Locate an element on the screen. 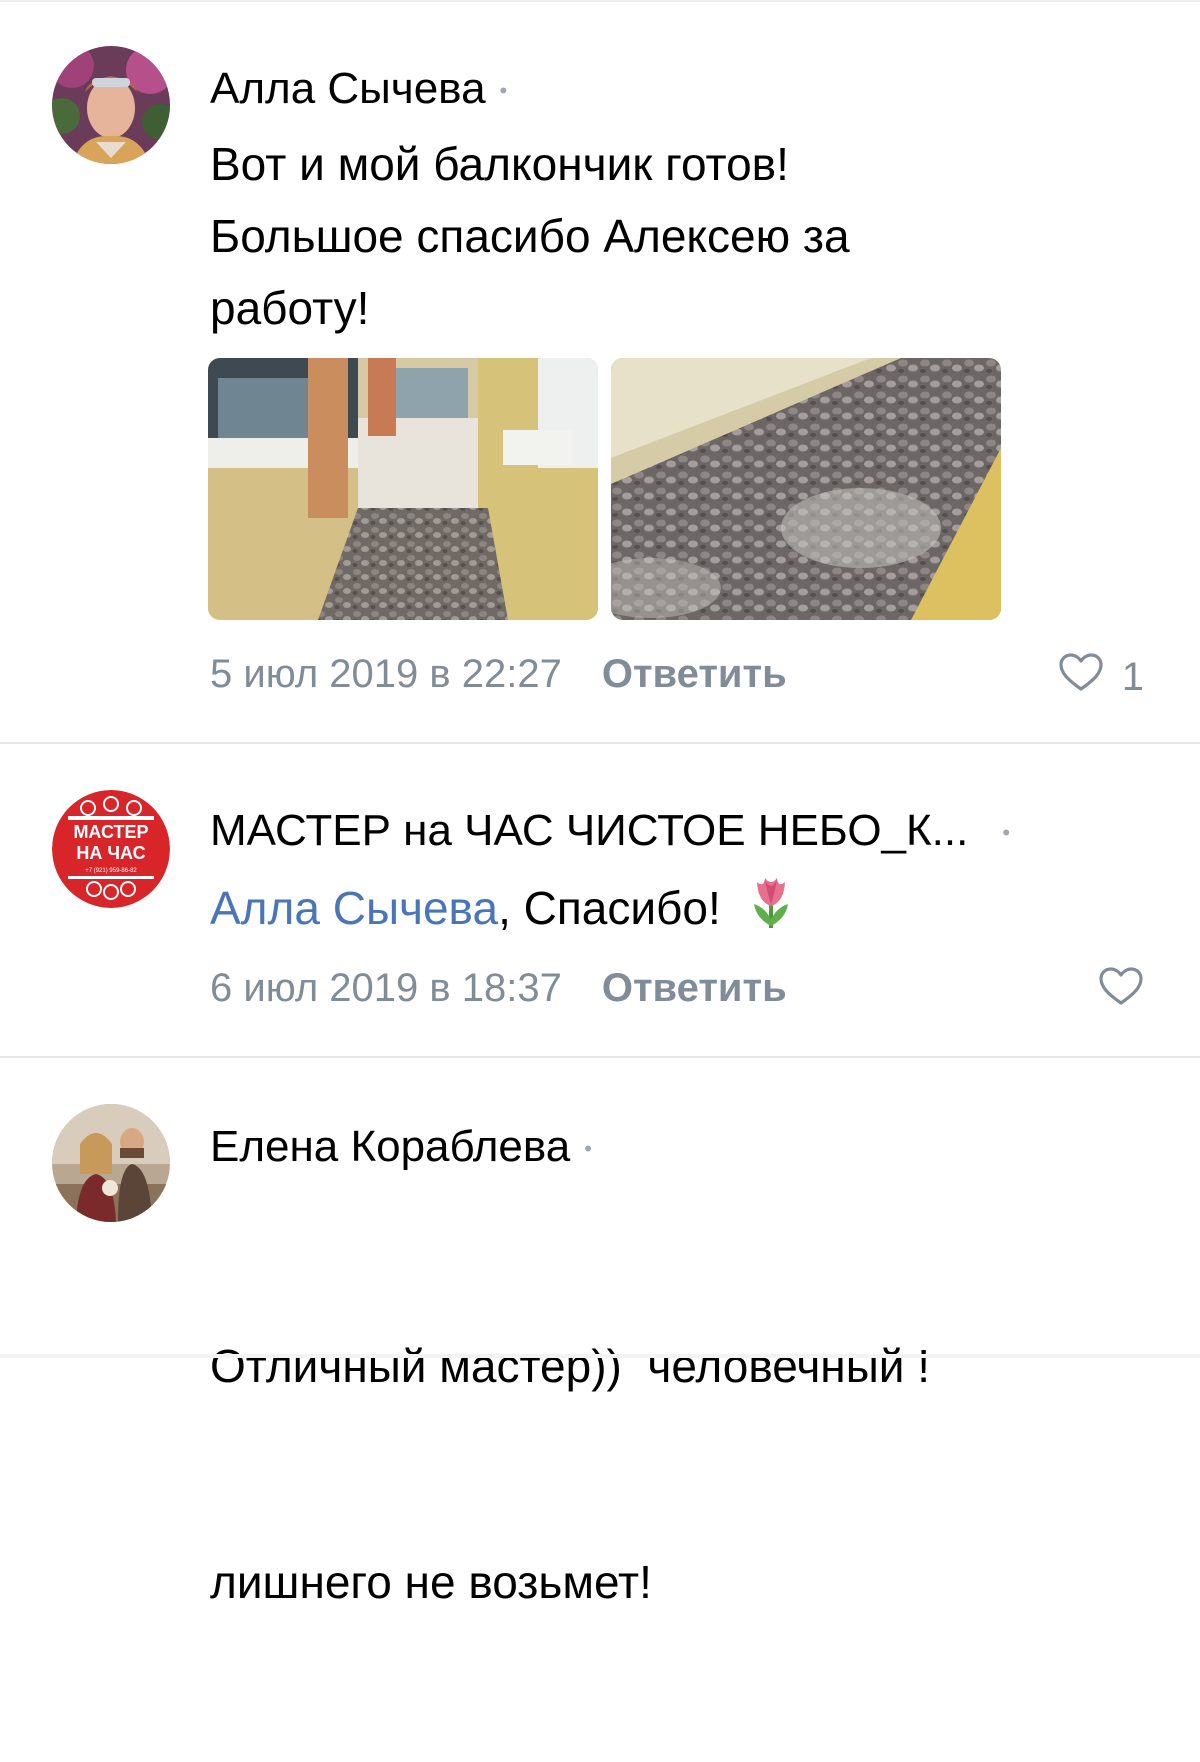 The image size is (1200, 1762). author-name: Алла Сычева is located at coordinates (348, 88).